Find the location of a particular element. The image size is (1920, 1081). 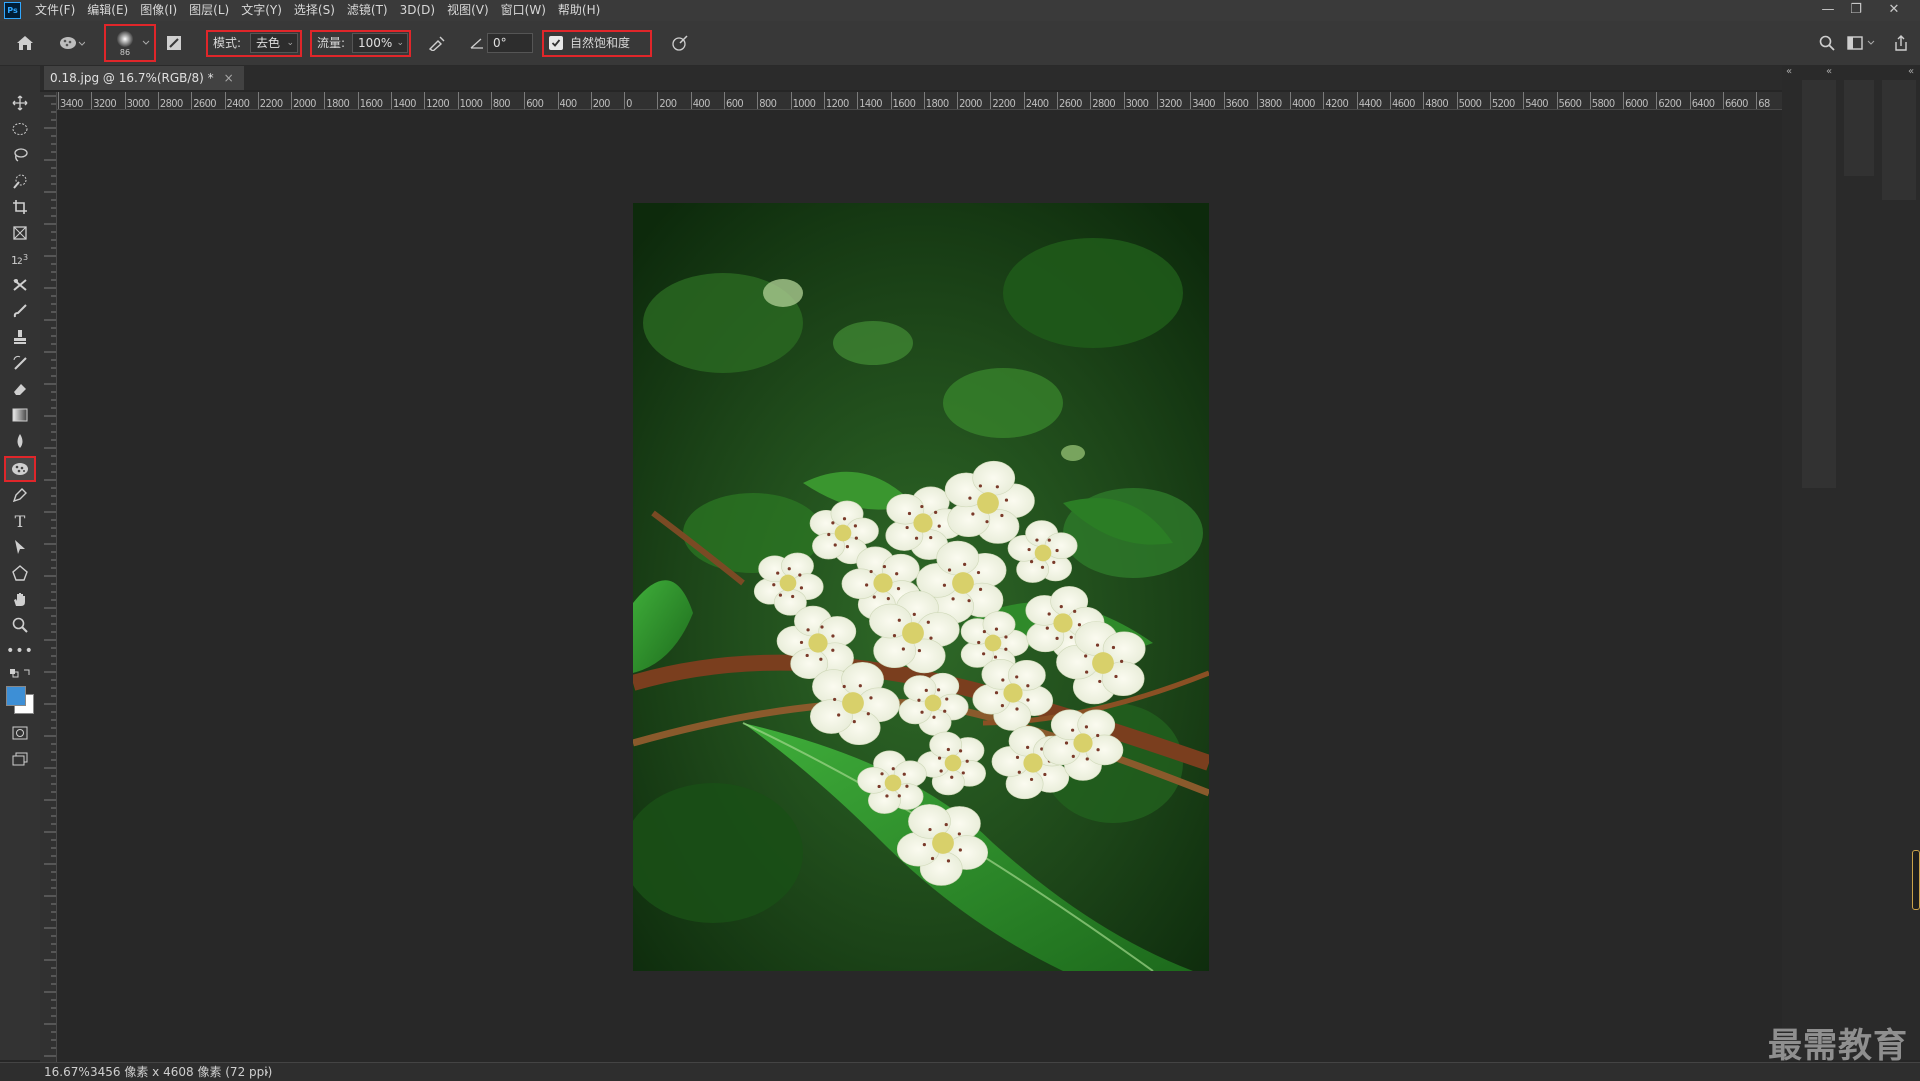

foreground-color-swatch is located at coordinates (16, 696).